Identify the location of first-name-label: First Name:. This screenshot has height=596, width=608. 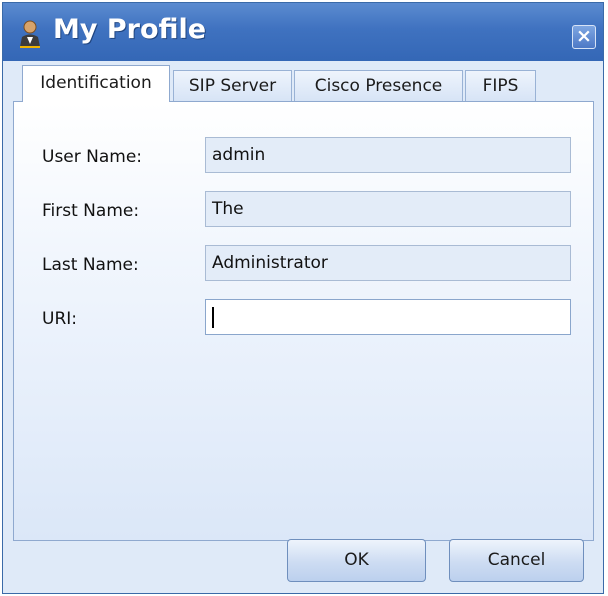
(91, 211).